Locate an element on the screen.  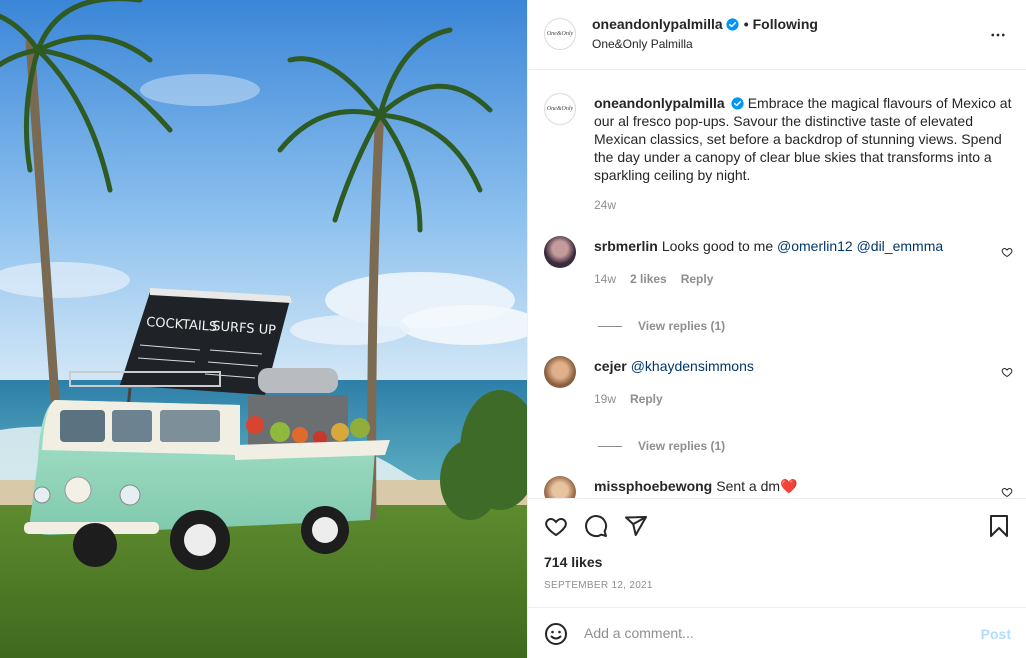
more-horizontal-icon is located at coordinates (998, 35).